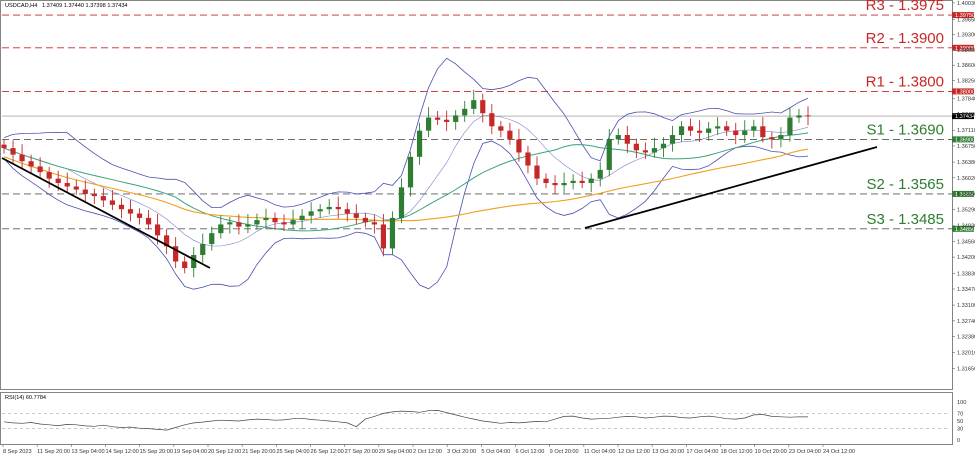 This screenshot has width=975, height=456. I want to click on time-tick-label: 27 Sep 20:00, so click(361, 452).